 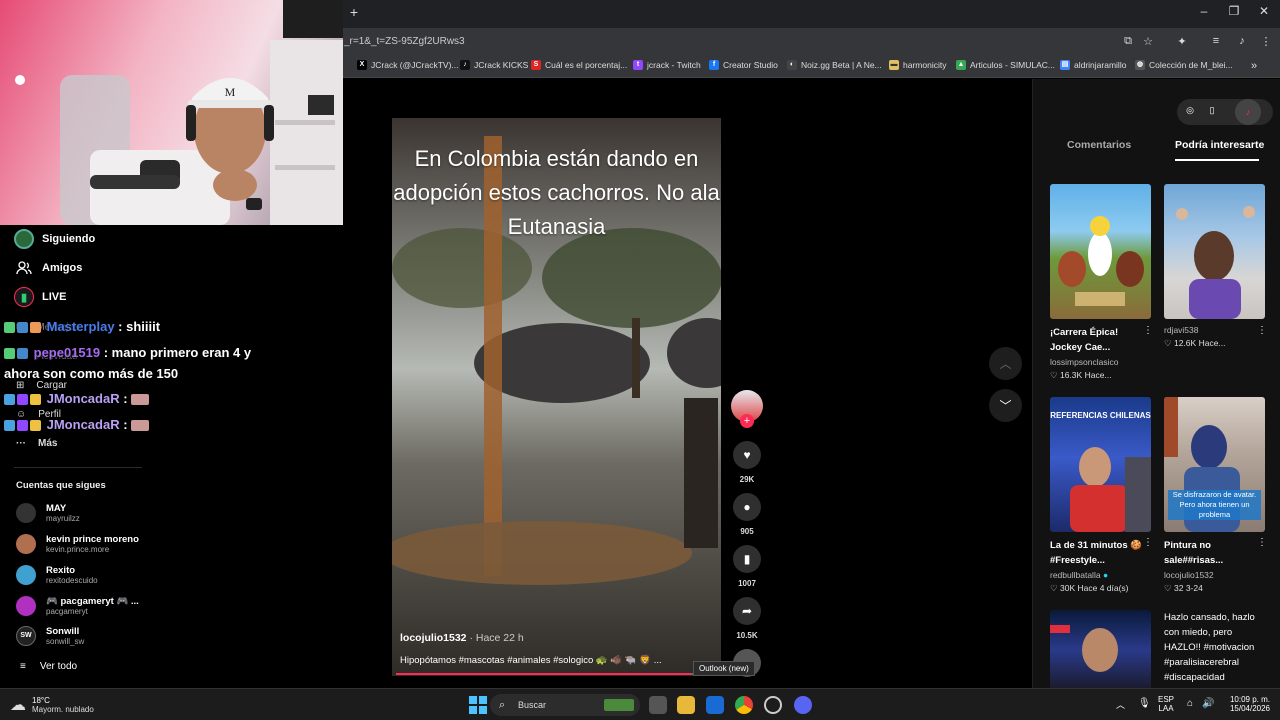 I want to click on task-view-icon, so click(x=658, y=705).